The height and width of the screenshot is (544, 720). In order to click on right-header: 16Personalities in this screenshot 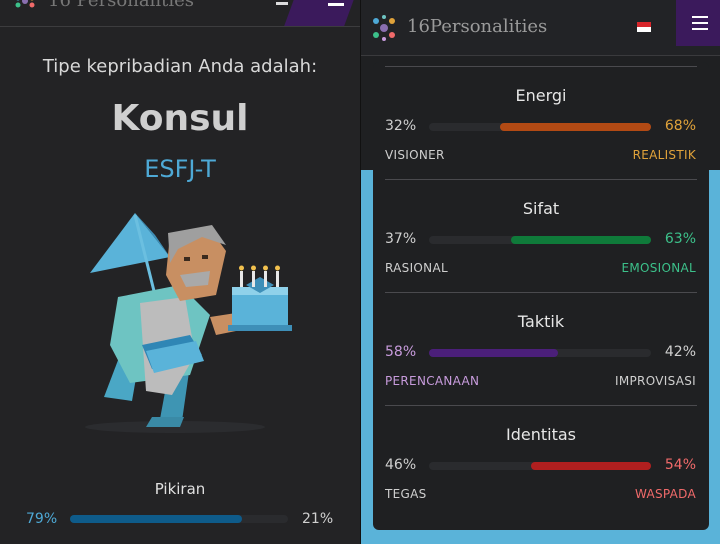, I will do `click(540, 28)`.